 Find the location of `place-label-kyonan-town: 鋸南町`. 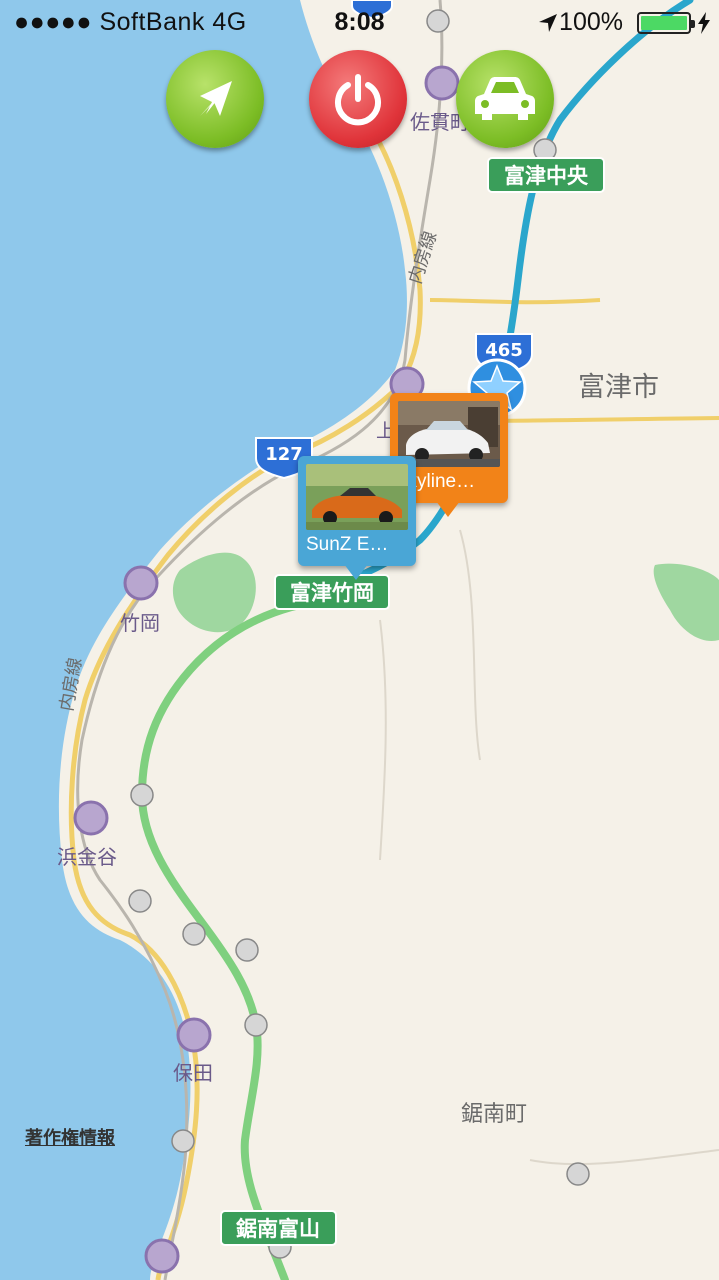

place-label-kyonan-town: 鋸南町 is located at coordinates (494, 1114).